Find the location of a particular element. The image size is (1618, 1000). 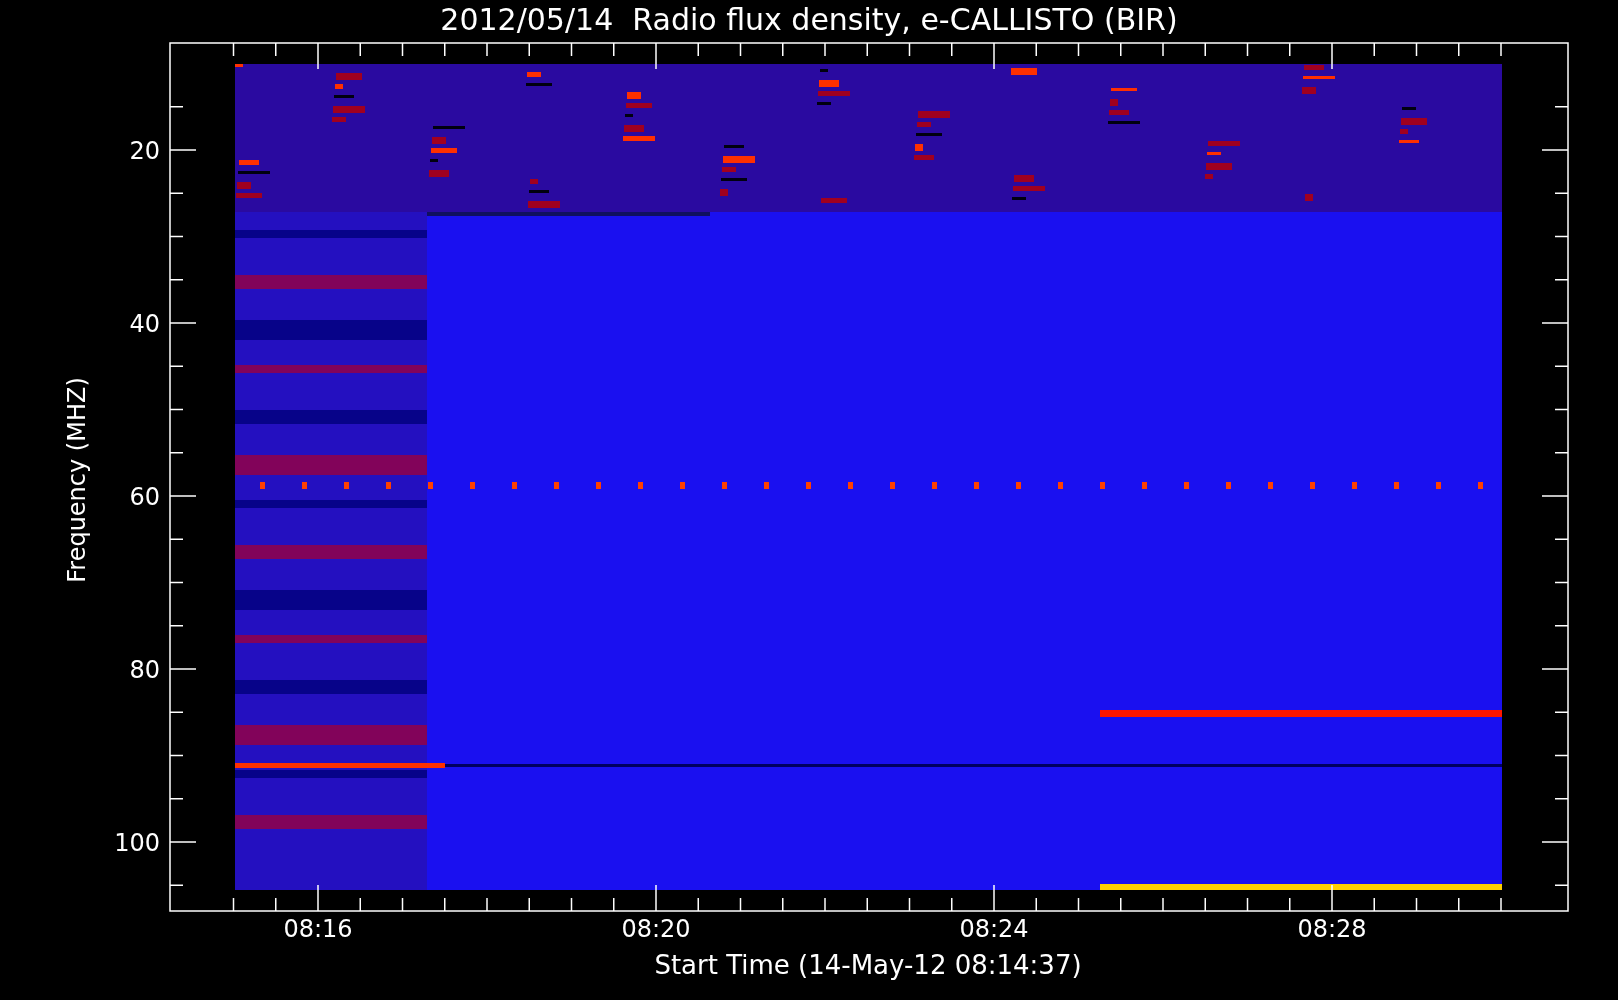

y-tick-label: 80 is located at coordinates (144, 670).